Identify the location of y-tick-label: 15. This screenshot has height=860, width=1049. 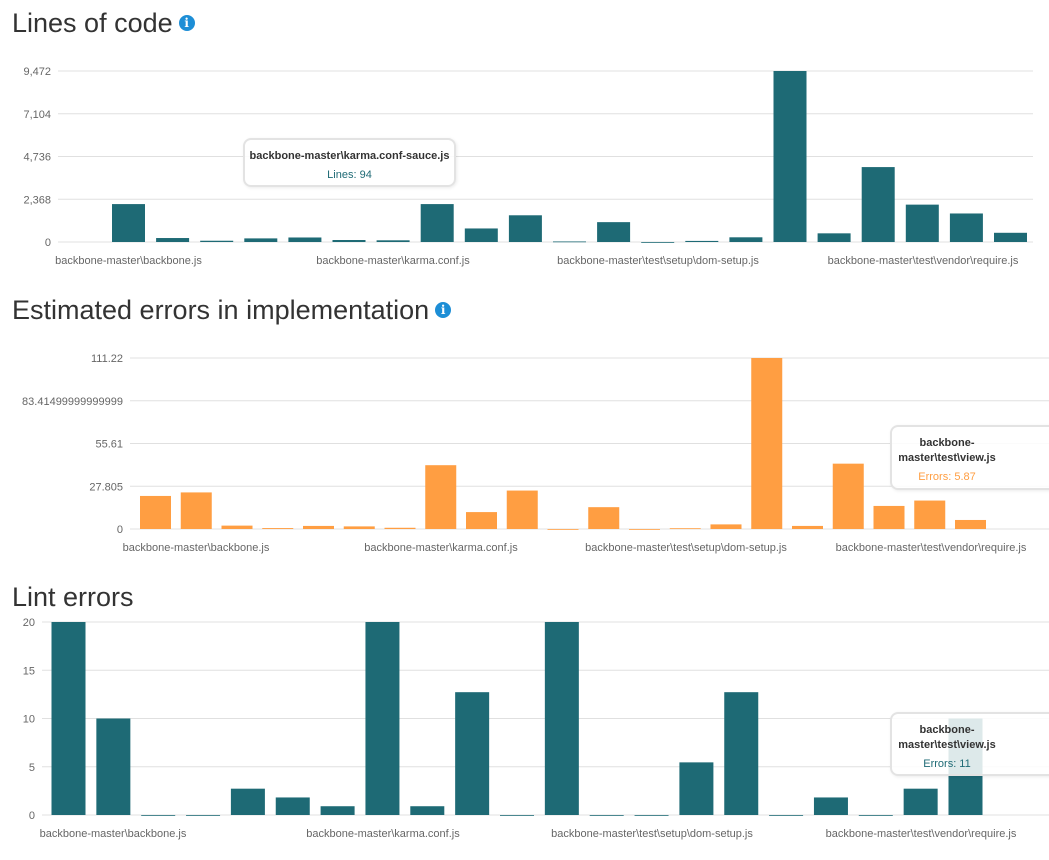
(29, 671).